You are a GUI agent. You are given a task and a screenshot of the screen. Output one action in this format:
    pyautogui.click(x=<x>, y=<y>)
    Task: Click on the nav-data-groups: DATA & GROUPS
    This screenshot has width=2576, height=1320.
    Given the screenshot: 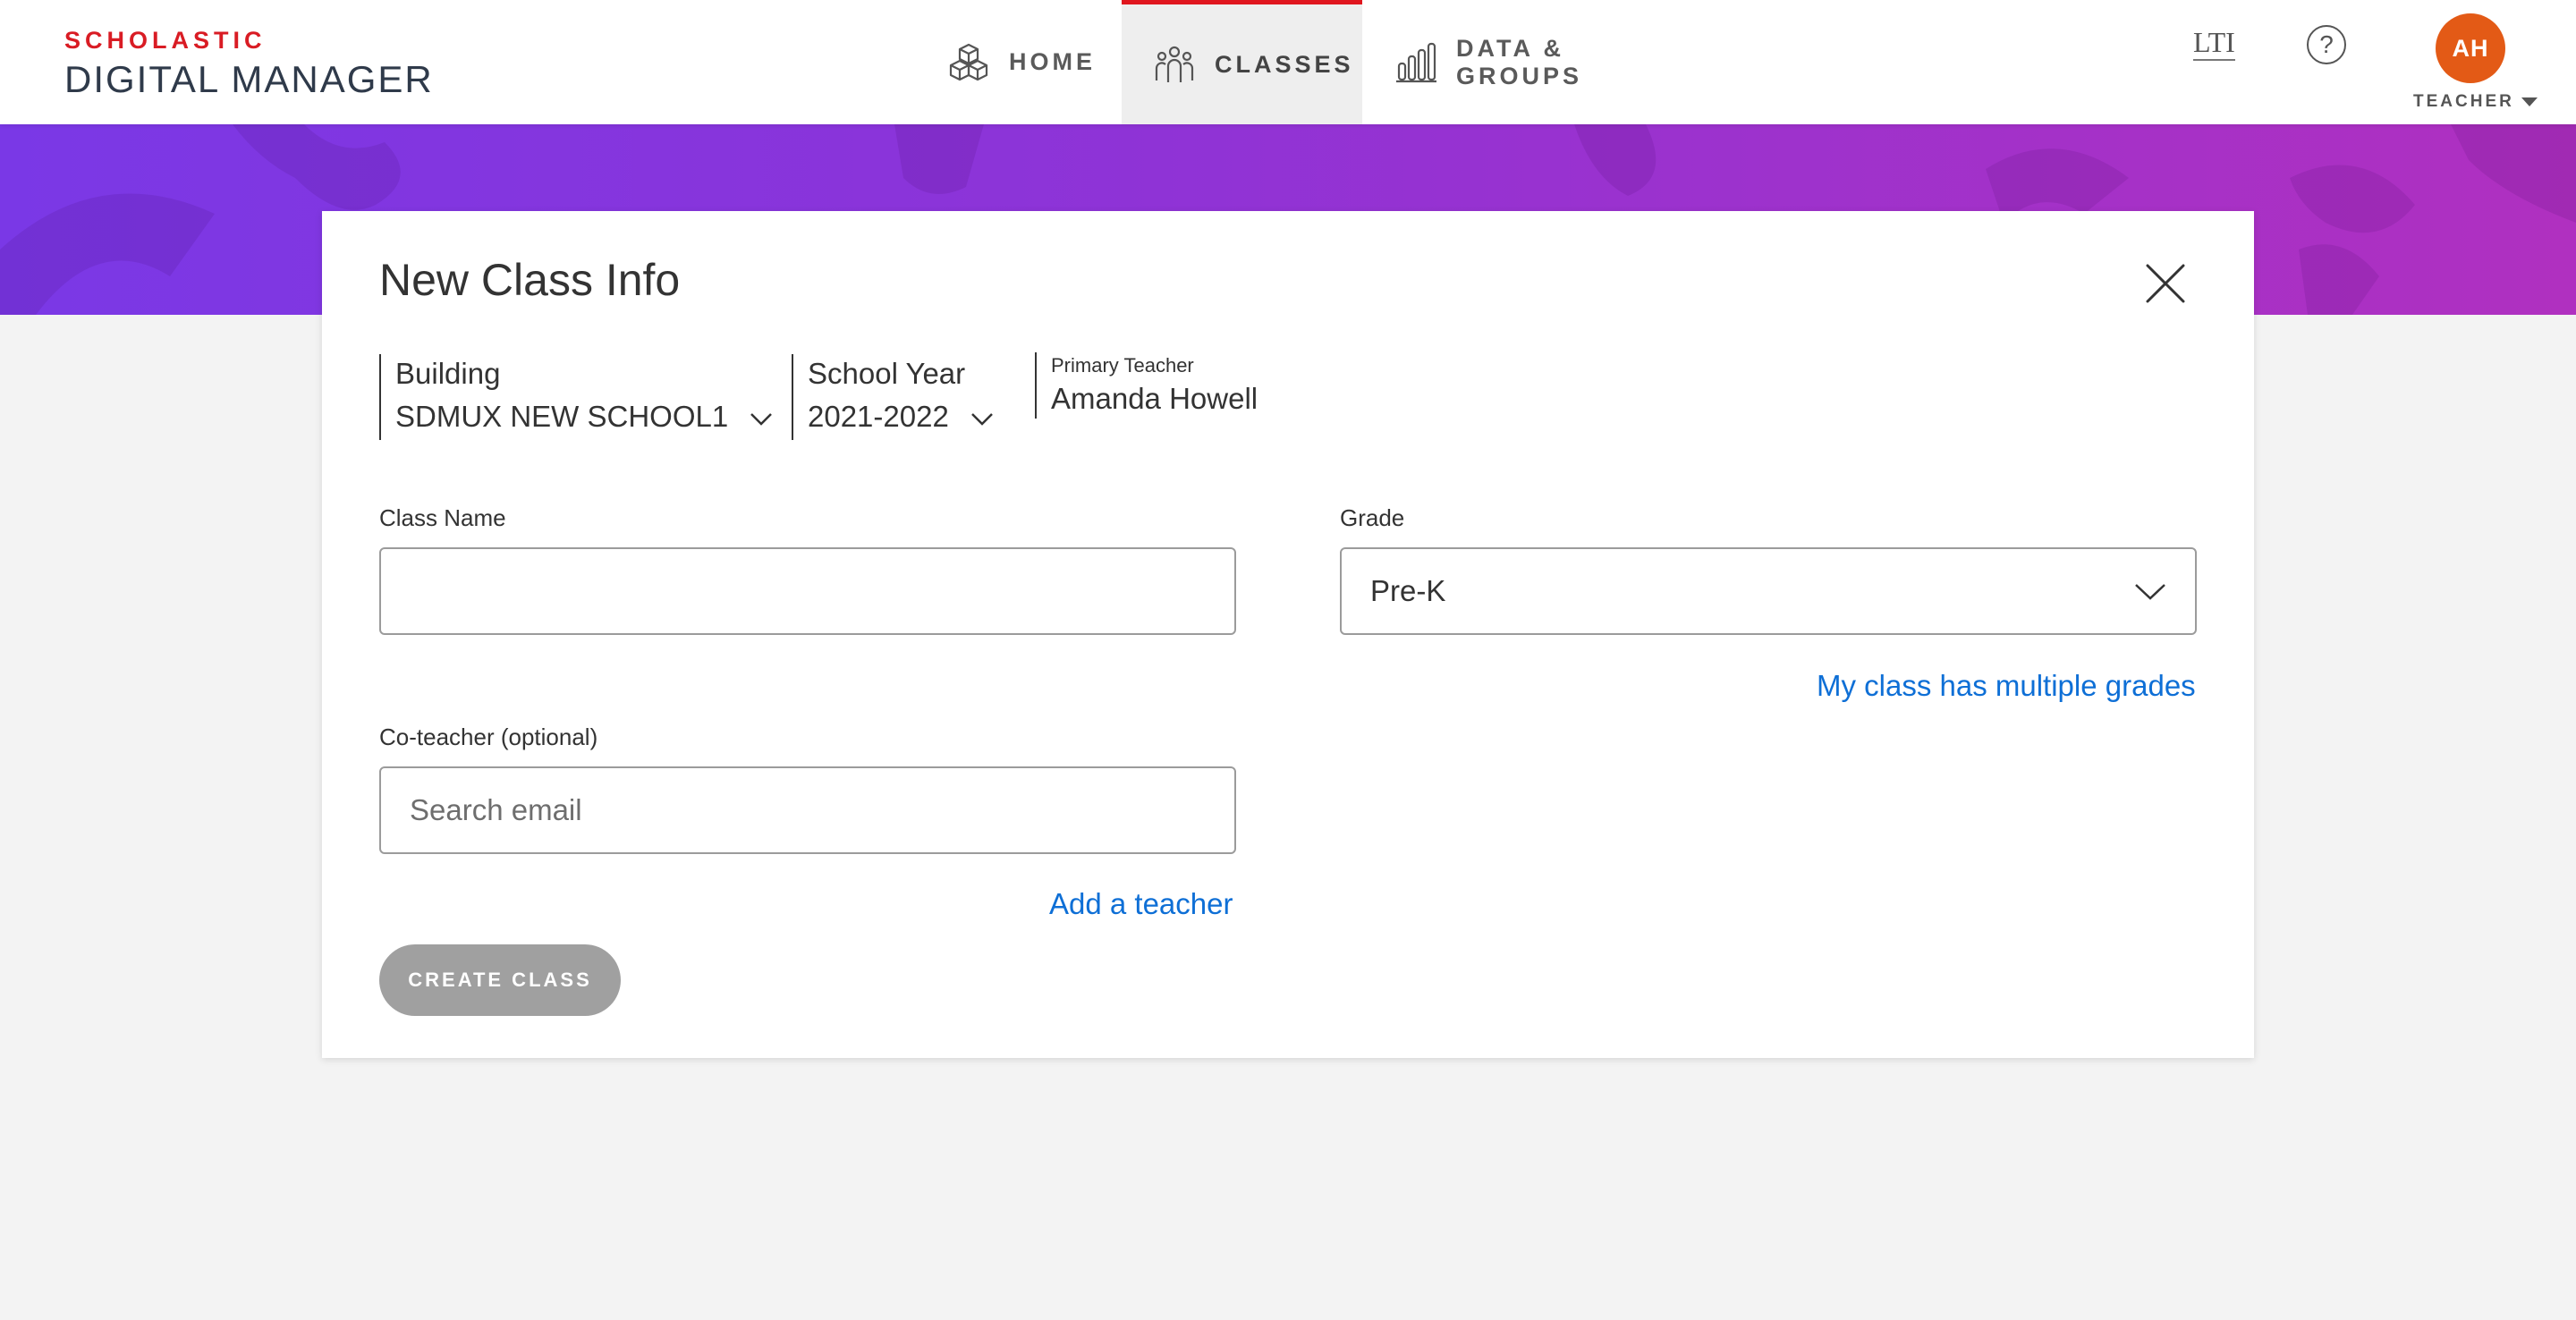 What is the action you would take?
    pyautogui.click(x=1538, y=62)
    